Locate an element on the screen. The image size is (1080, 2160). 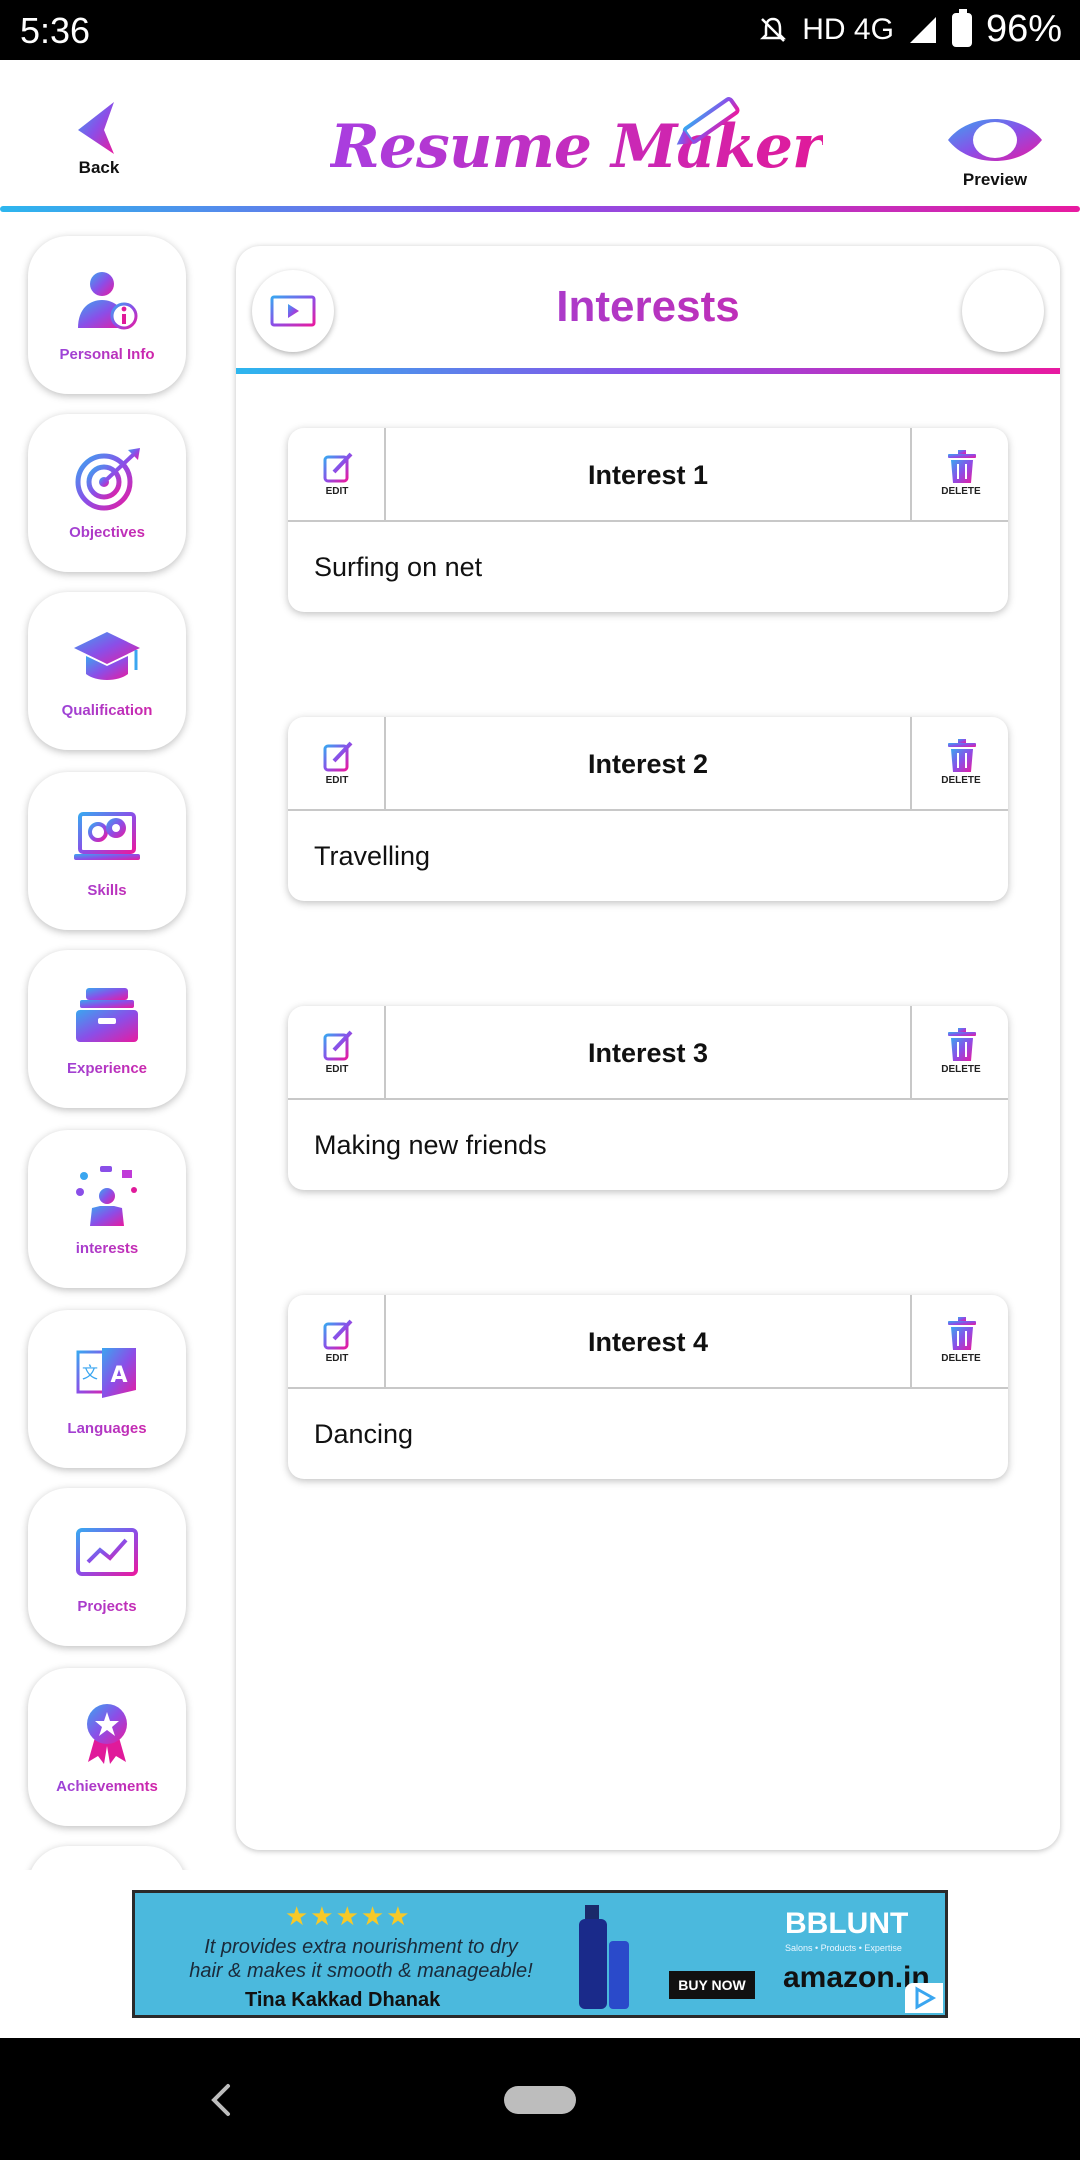
gears-laptop-icon is located at coordinates (107, 836).